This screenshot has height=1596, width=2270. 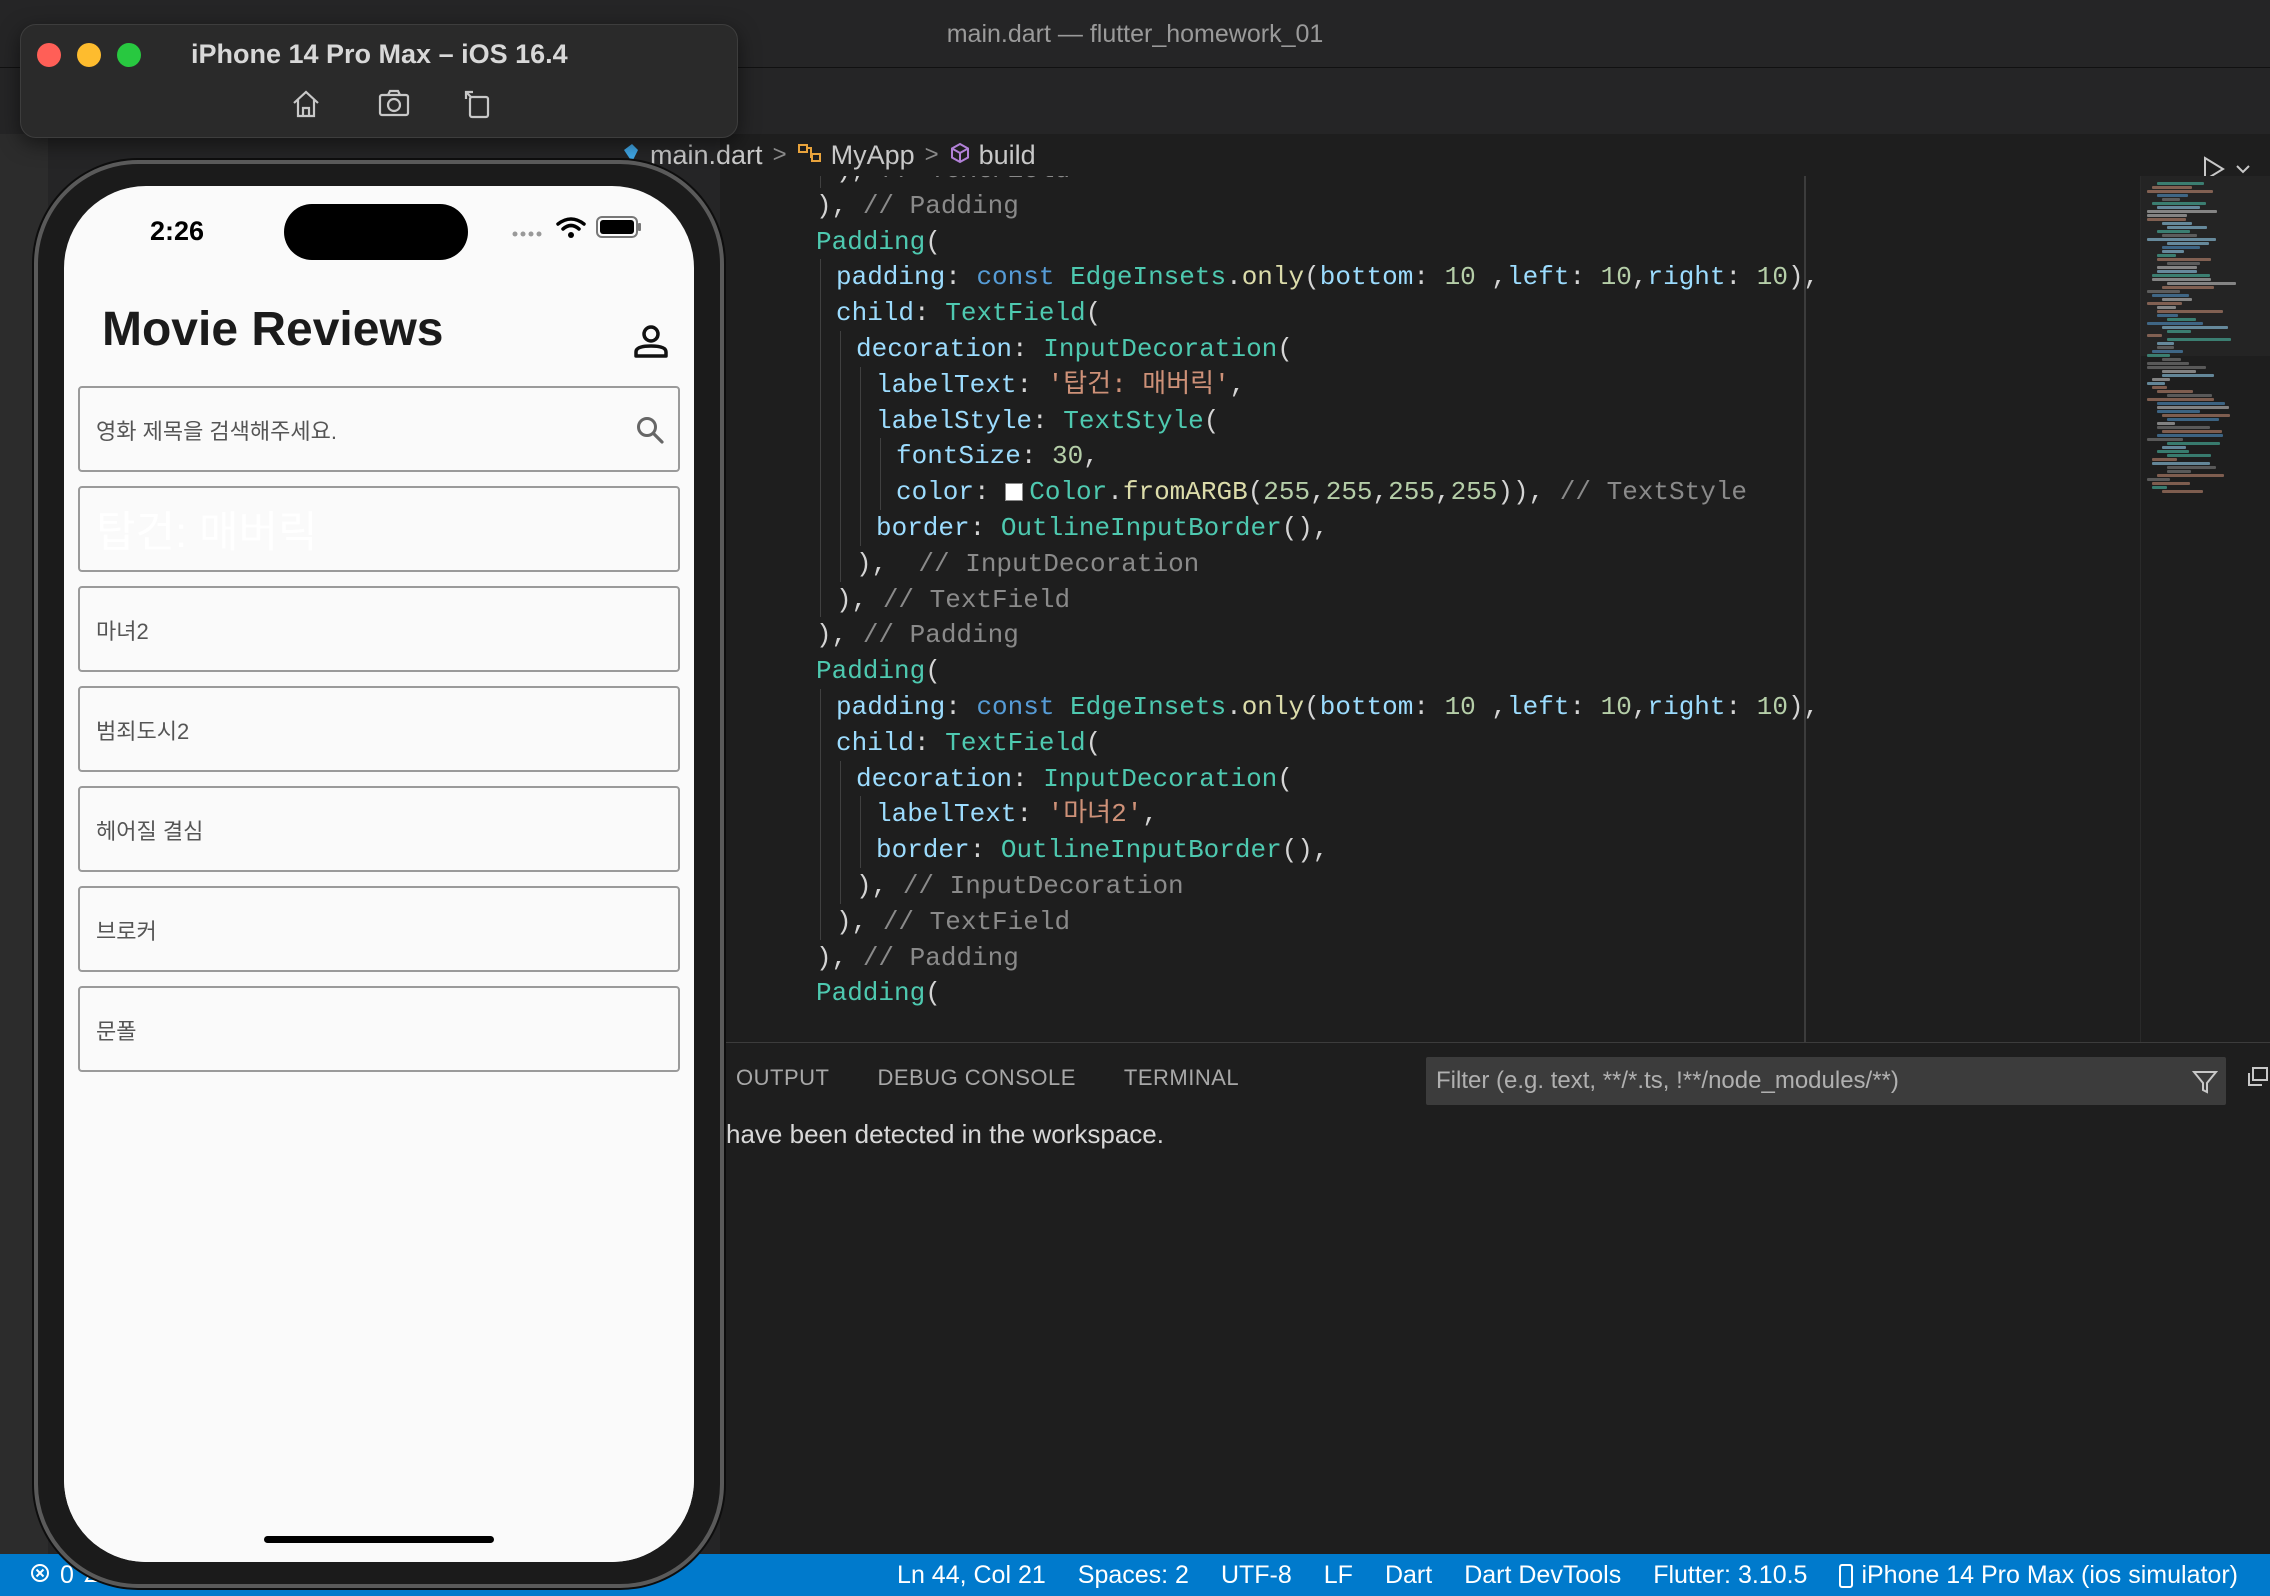 I want to click on code-token: 255, so click(x=1287, y=492).